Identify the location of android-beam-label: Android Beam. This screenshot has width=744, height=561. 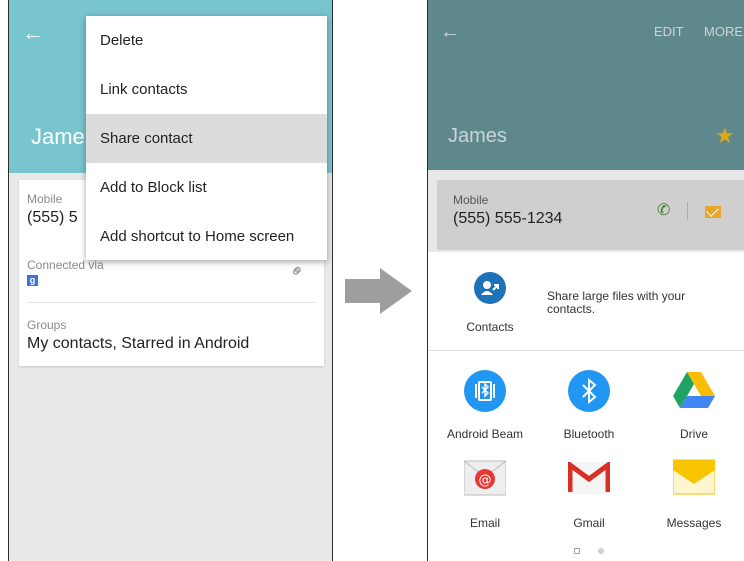
(485, 434).